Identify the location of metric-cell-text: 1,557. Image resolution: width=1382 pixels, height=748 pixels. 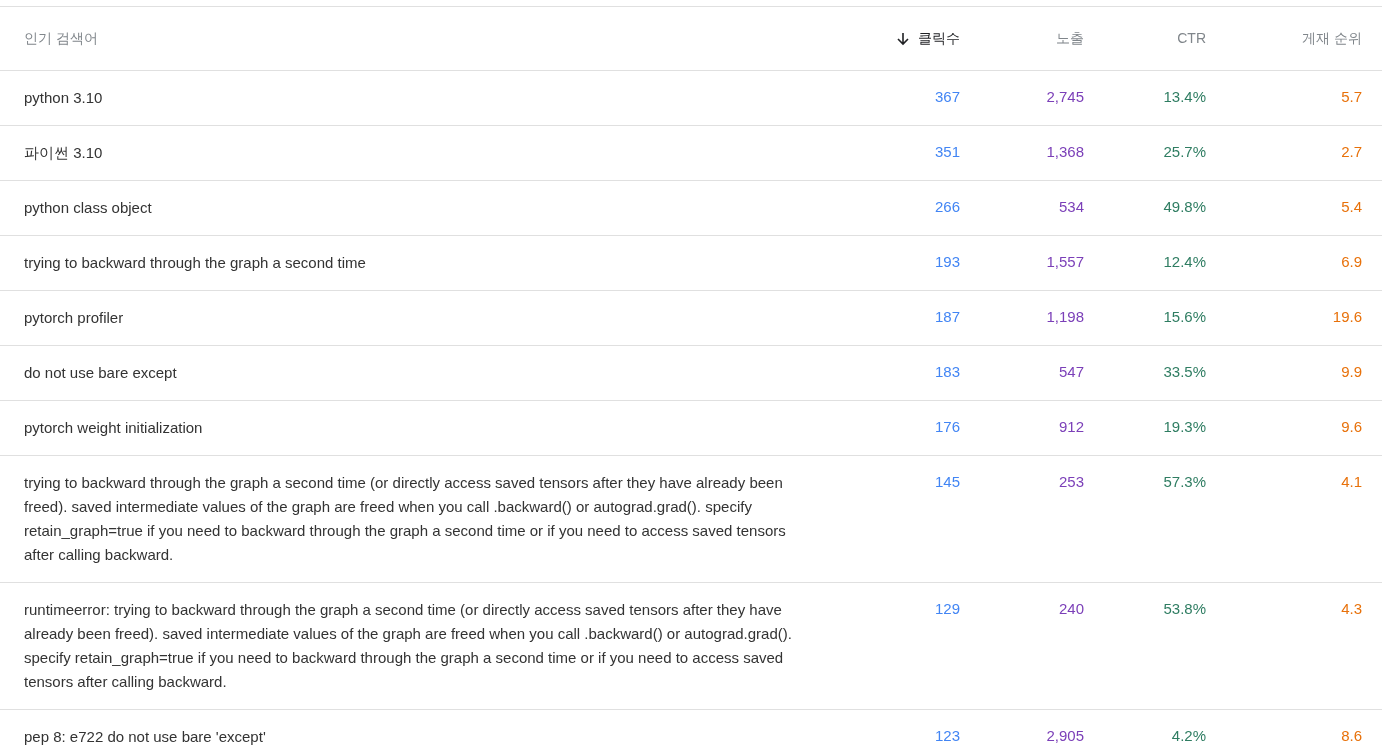
(1065, 262).